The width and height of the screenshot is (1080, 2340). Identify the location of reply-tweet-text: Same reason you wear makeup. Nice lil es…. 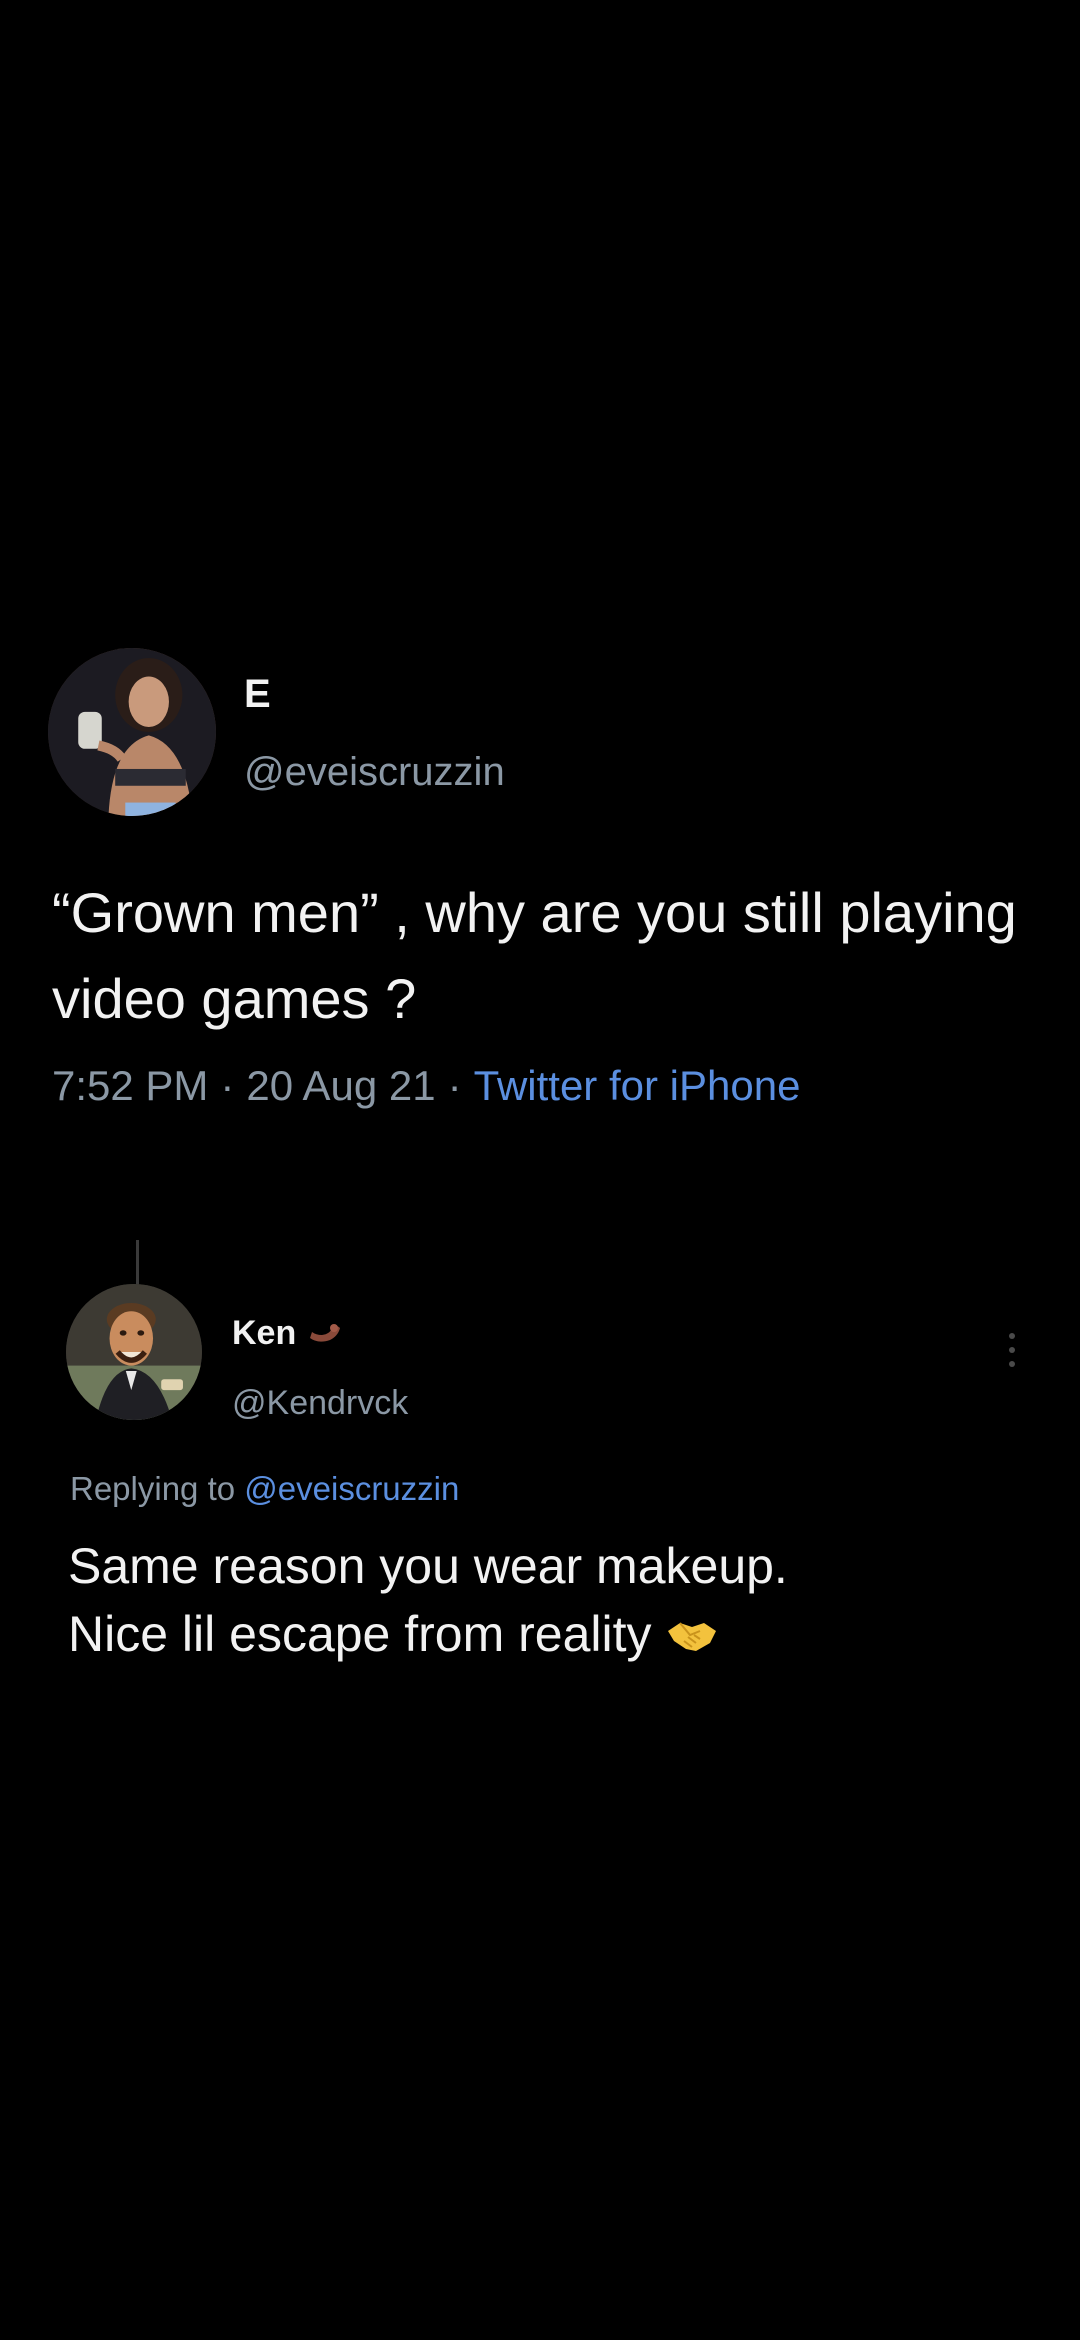
(548, 1600).